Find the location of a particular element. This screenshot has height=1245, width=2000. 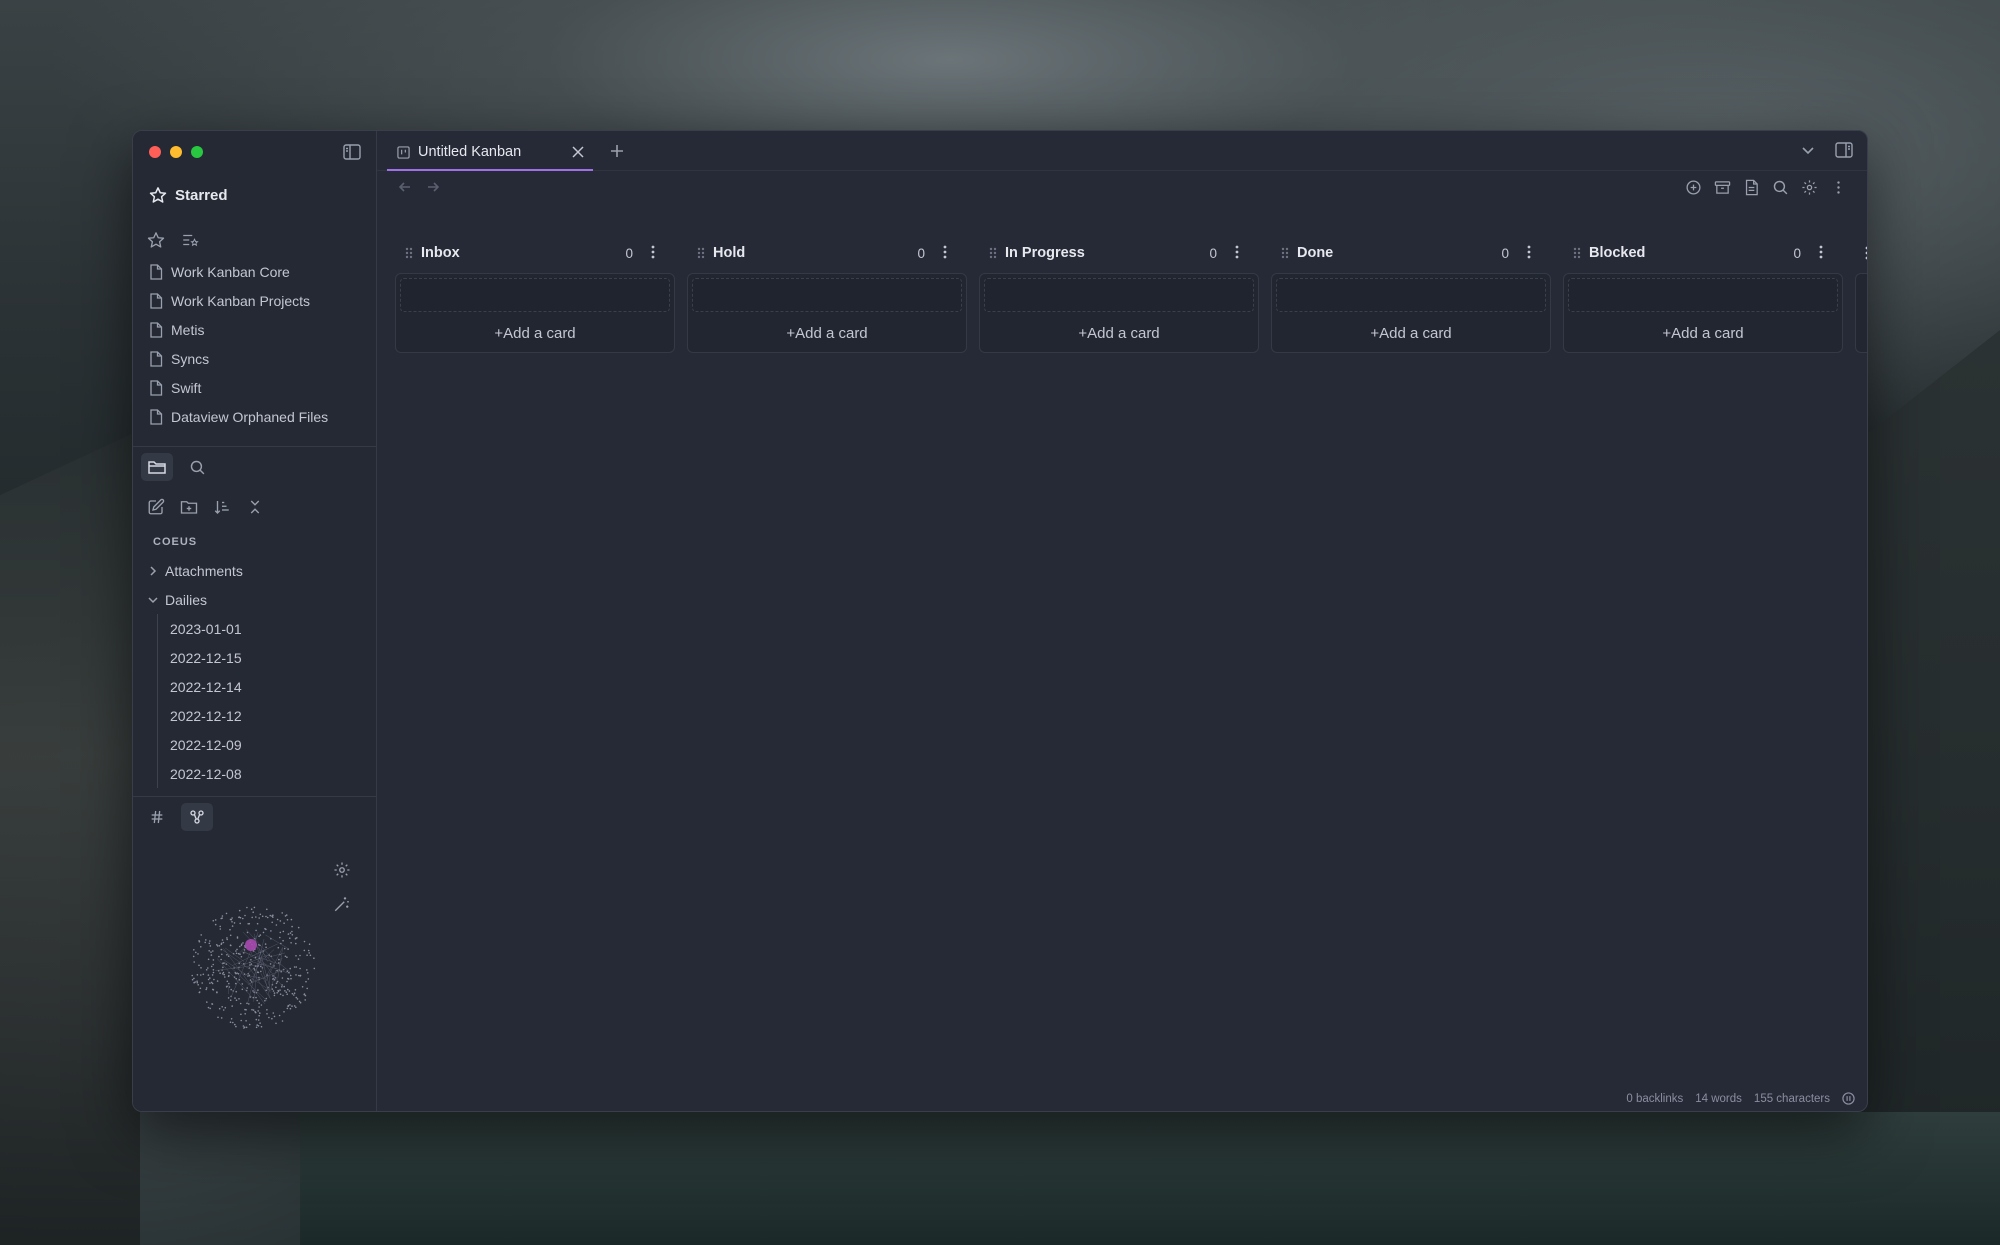

right-sidebar-toggle-icon is located at coordinates (1844, 150).